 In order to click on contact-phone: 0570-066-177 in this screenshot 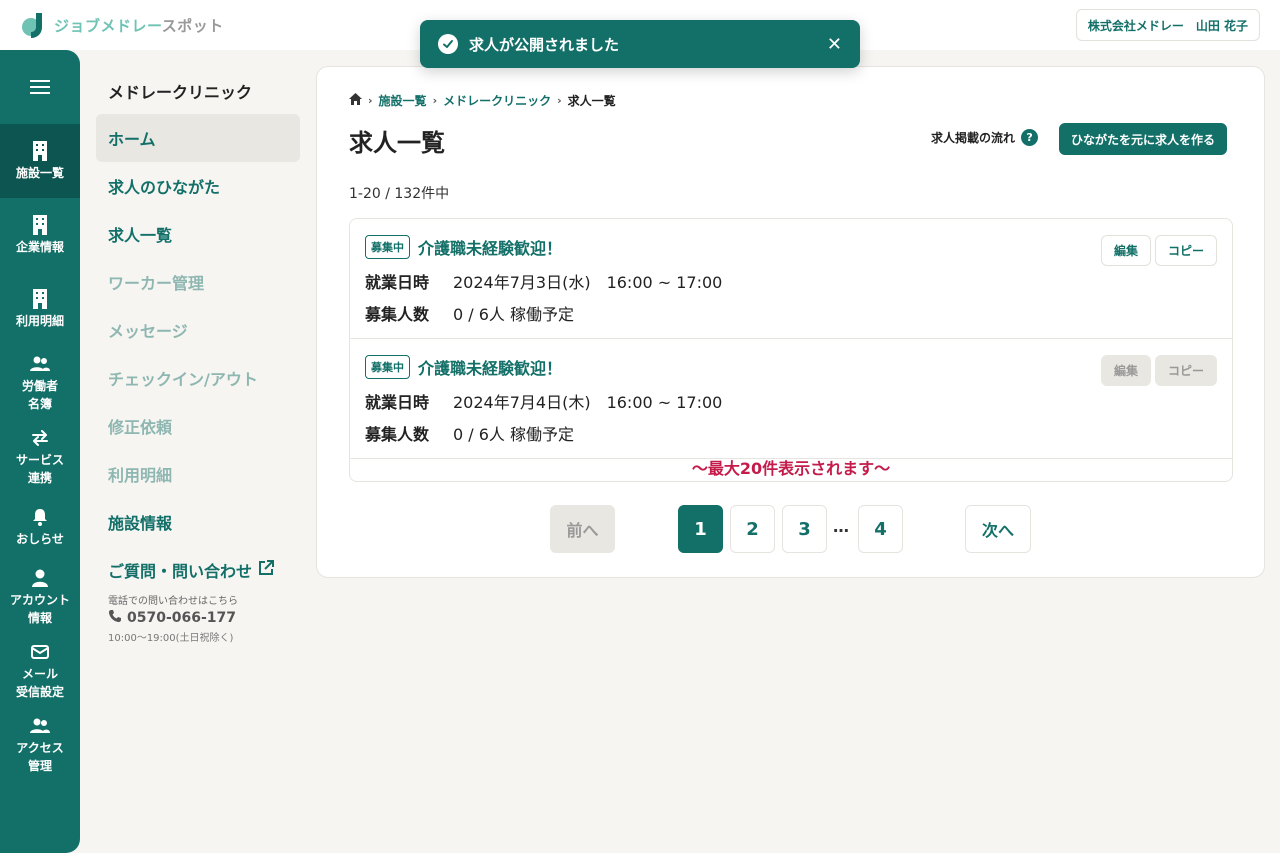, I will do `click(198, 618)`.